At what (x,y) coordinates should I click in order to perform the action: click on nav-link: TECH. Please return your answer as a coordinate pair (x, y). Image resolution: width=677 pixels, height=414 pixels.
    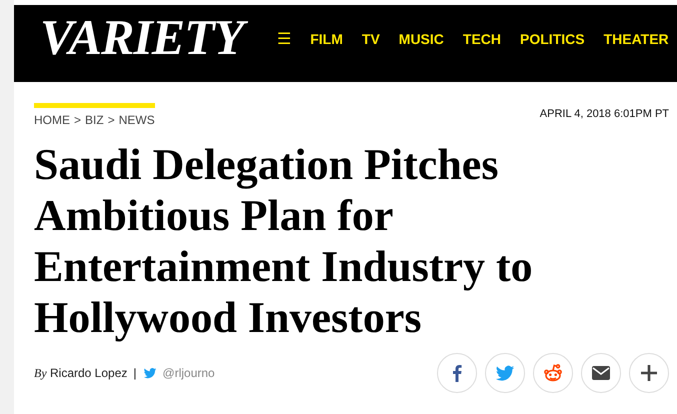
    Looking at the image, I should click on (482, 38).